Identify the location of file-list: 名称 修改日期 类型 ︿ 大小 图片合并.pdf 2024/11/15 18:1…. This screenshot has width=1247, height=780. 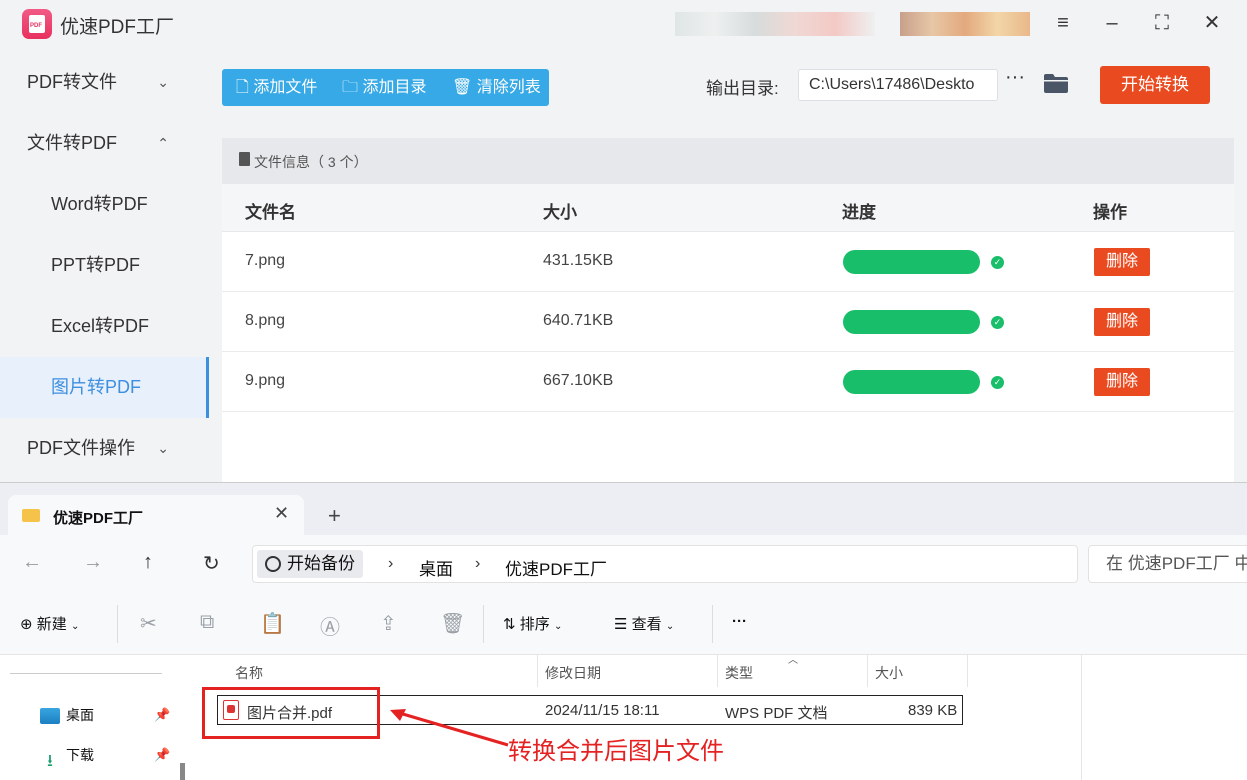
(720, 717).